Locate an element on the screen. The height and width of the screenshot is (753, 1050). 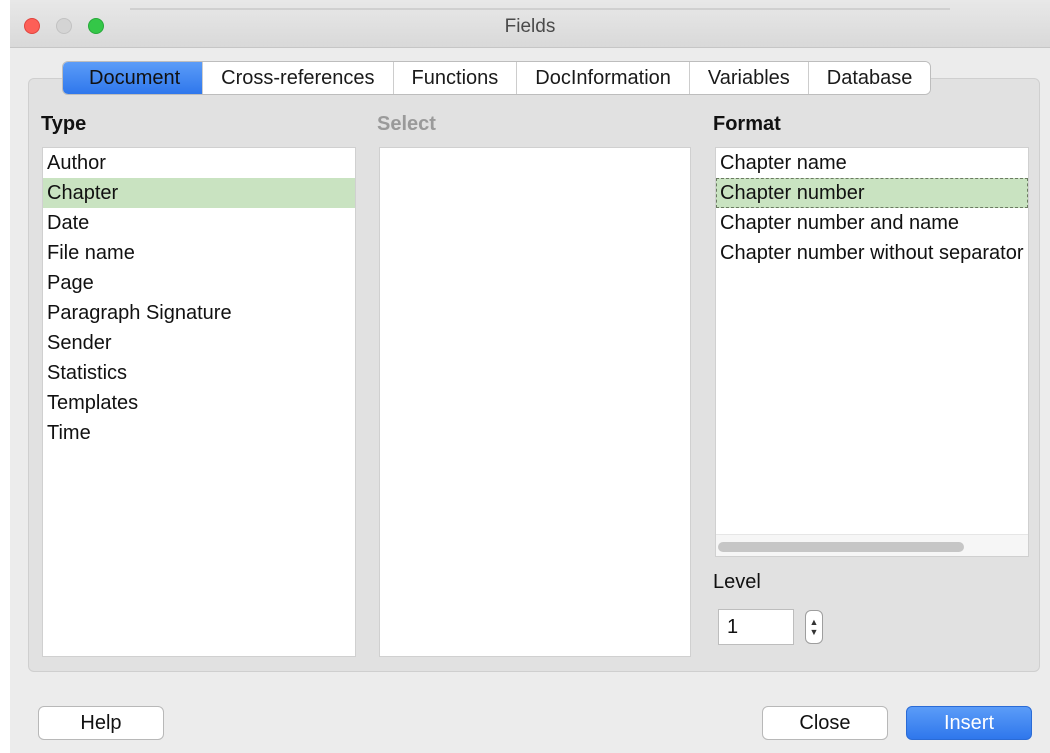
type-list-item: Chapter is located at coordinates (199, 193).